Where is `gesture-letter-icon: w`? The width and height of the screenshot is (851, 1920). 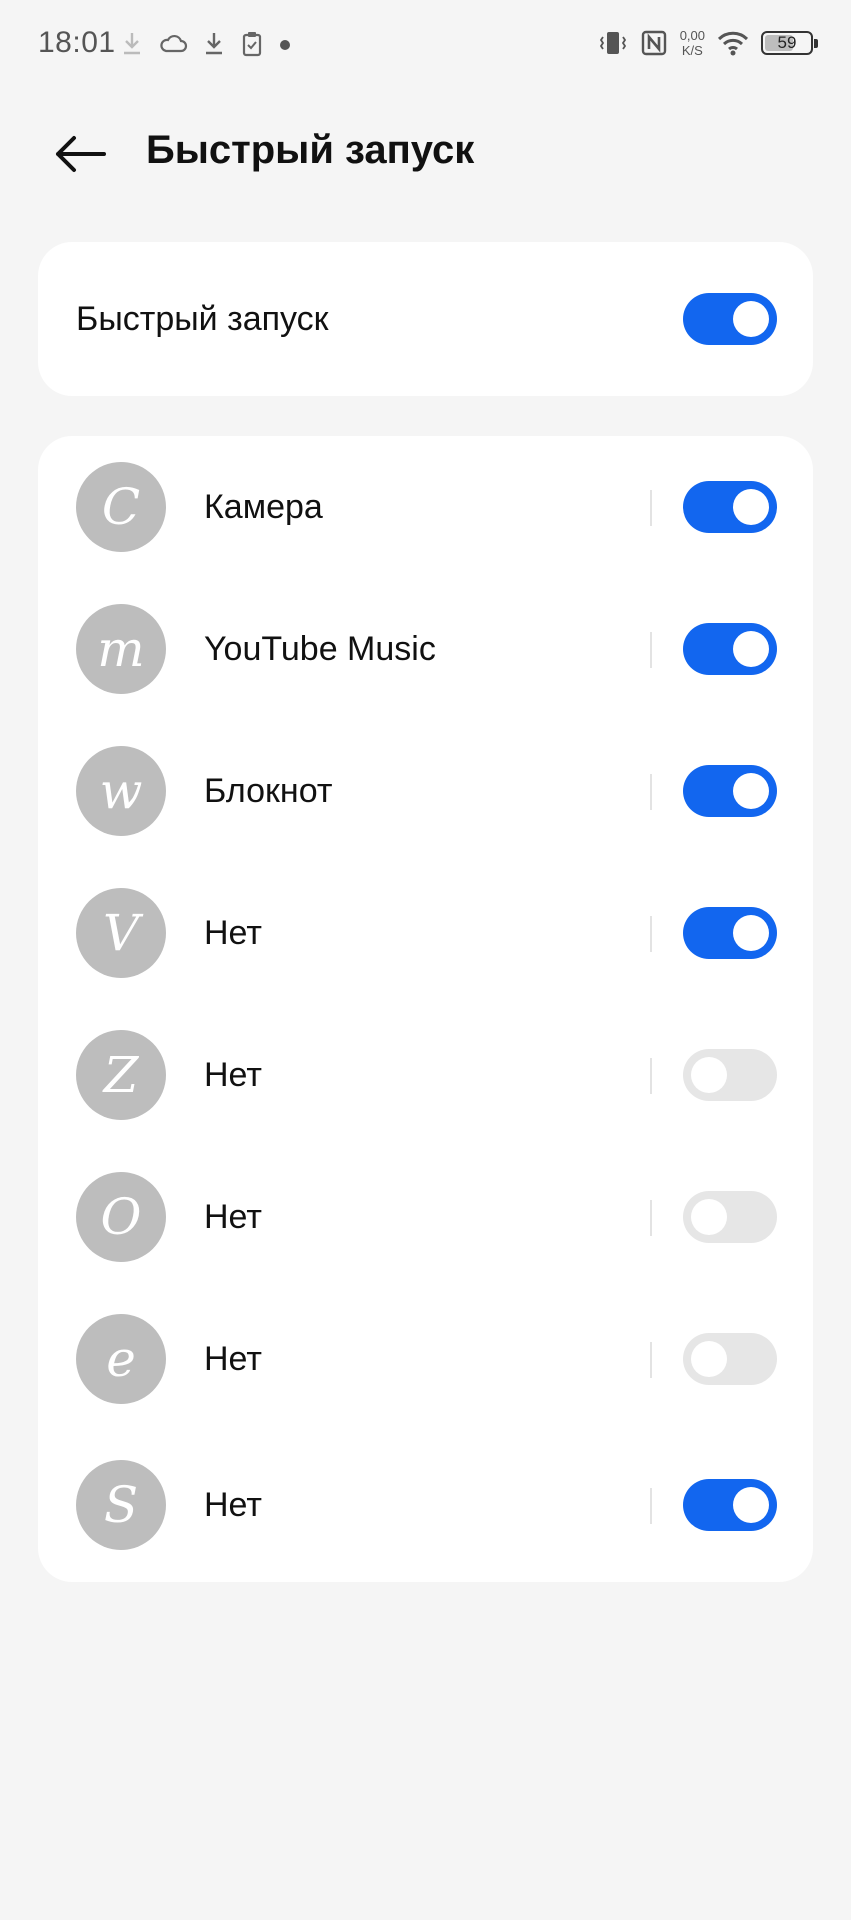 gesture-letter-icon: w is located at coordinates (121, 791).